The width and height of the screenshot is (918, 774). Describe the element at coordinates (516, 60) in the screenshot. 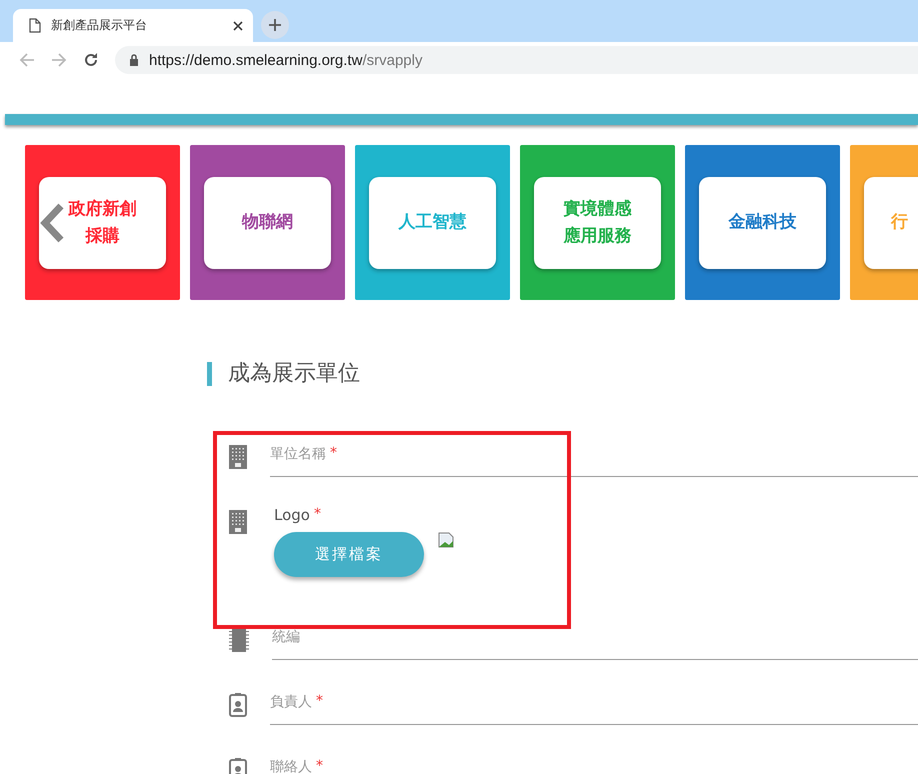

I see `address-bar: https://demo.smelearning.org.tw/srvapply` at that location.